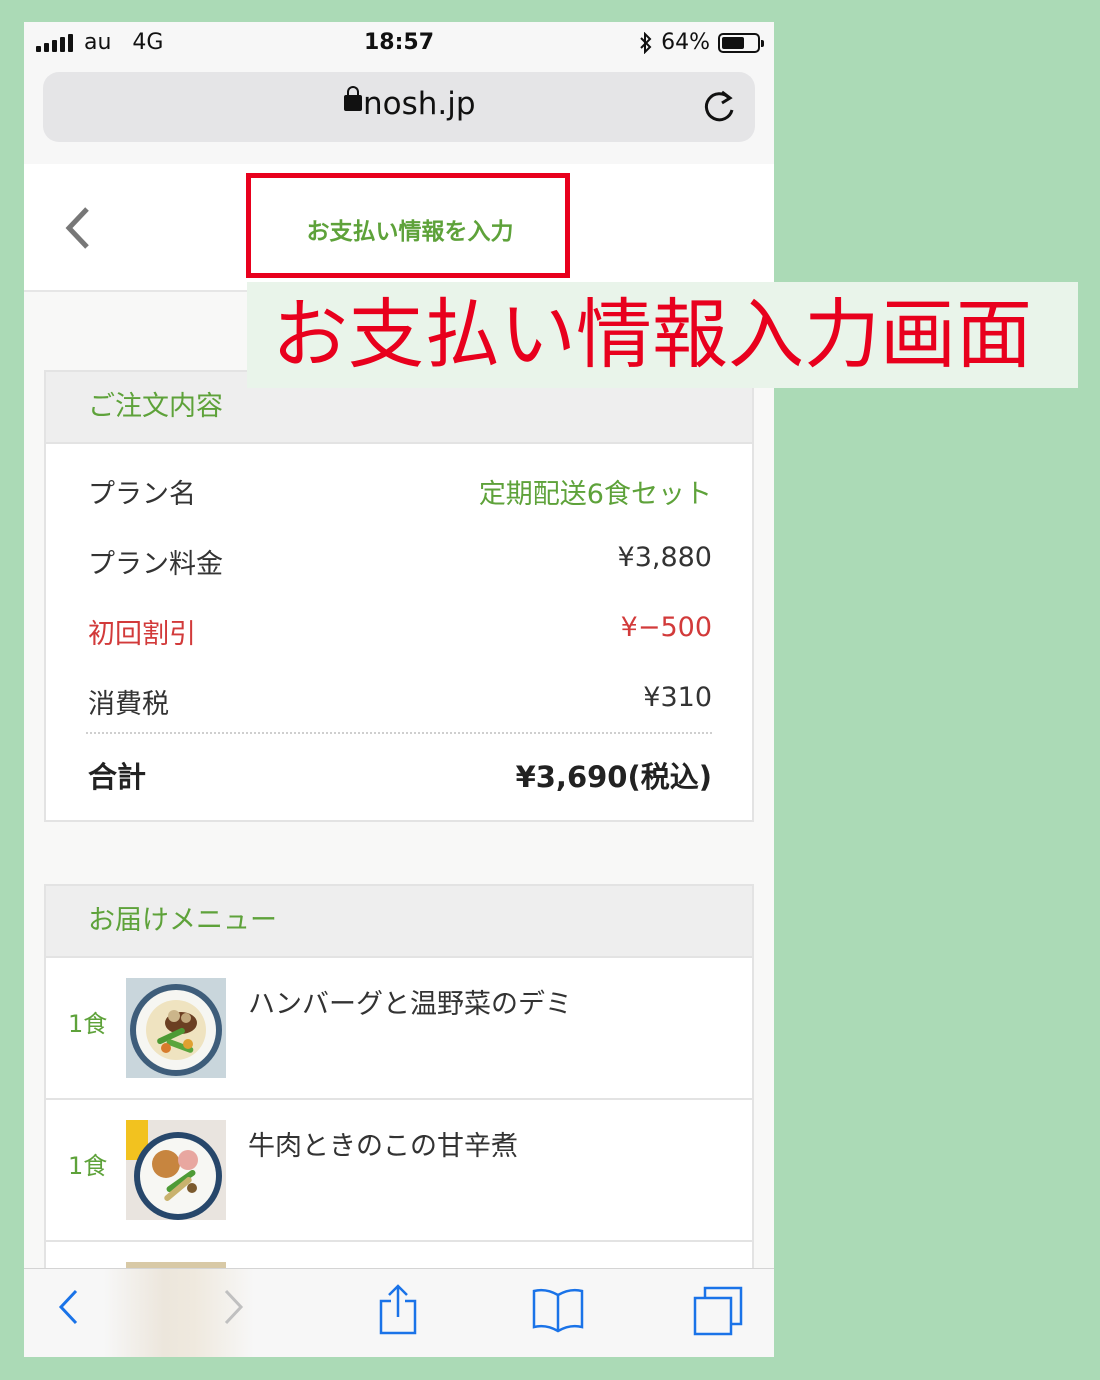  What do you see at coordinates (234, 1307) in the screenshot?
I see `forward-arrow-icon` at bounding box center [234, 1307].